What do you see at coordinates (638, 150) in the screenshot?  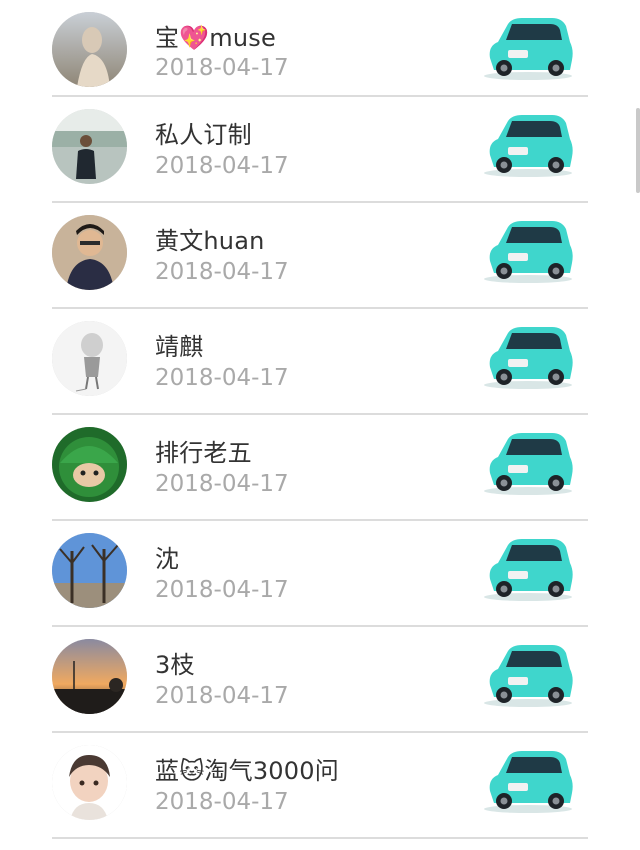 I see `scrollbar` at bounding box center [638, 150].